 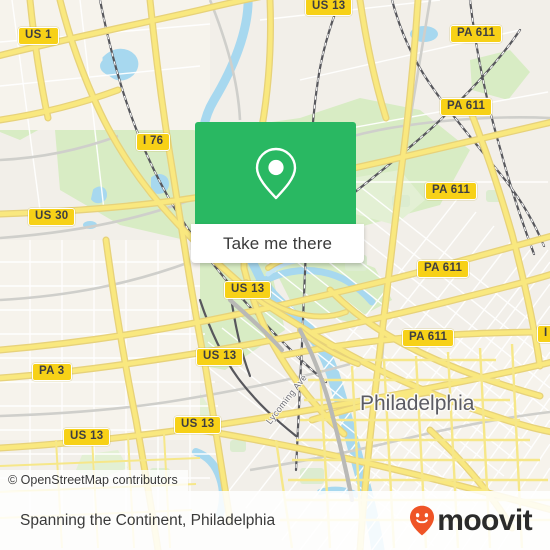 I want to click on place-title: Spanning the Continent, Philadelphia, so click(x=148, y=520).